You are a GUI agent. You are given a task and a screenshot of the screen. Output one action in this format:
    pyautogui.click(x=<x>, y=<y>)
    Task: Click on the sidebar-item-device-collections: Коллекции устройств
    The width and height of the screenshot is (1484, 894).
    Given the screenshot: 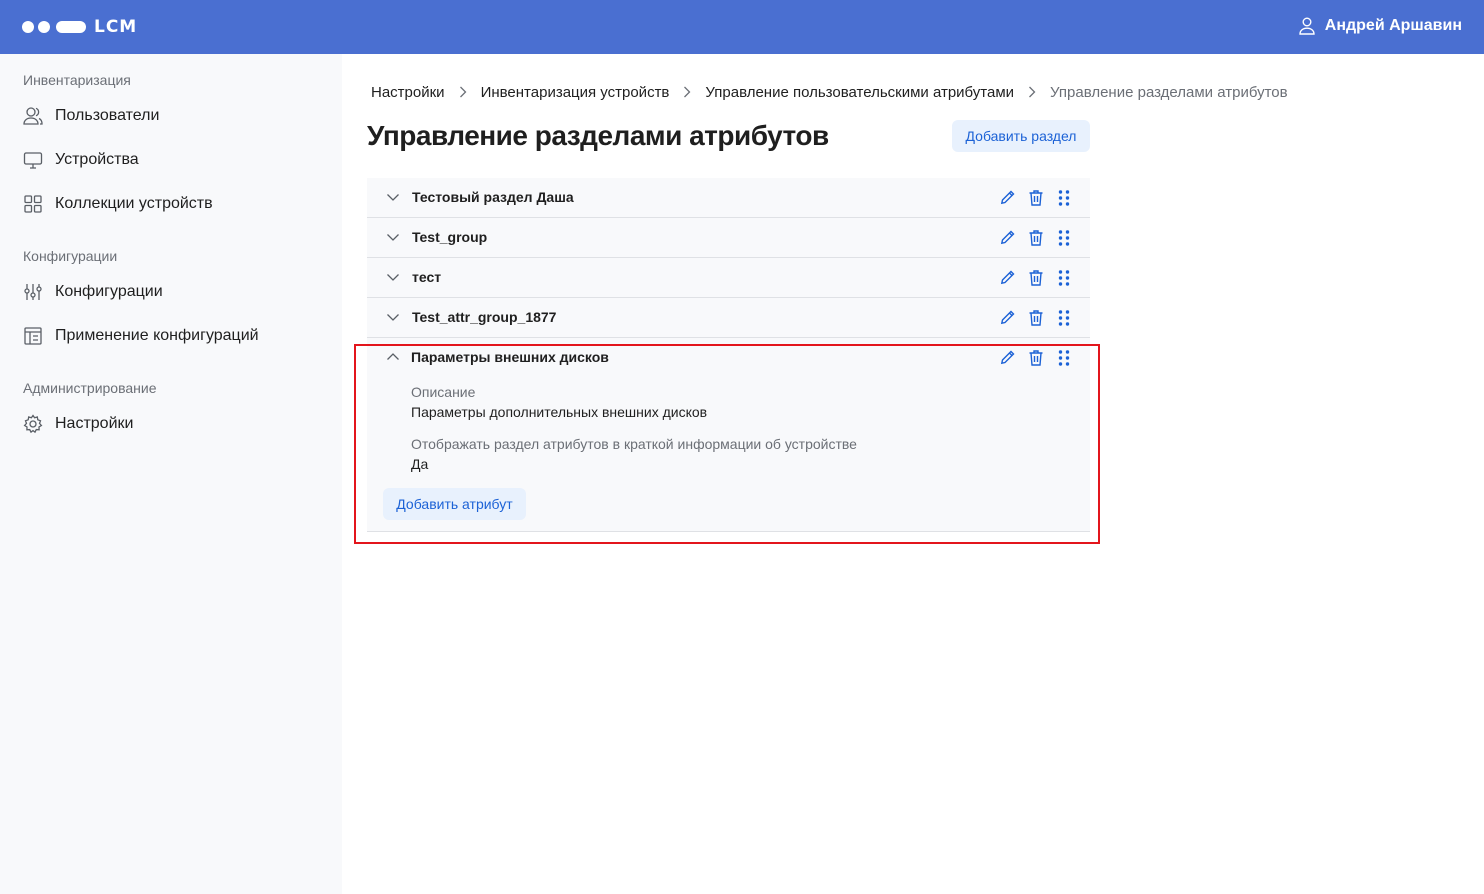 What is the action you would take?
    pyautogui.click(x=118, y=204)
    